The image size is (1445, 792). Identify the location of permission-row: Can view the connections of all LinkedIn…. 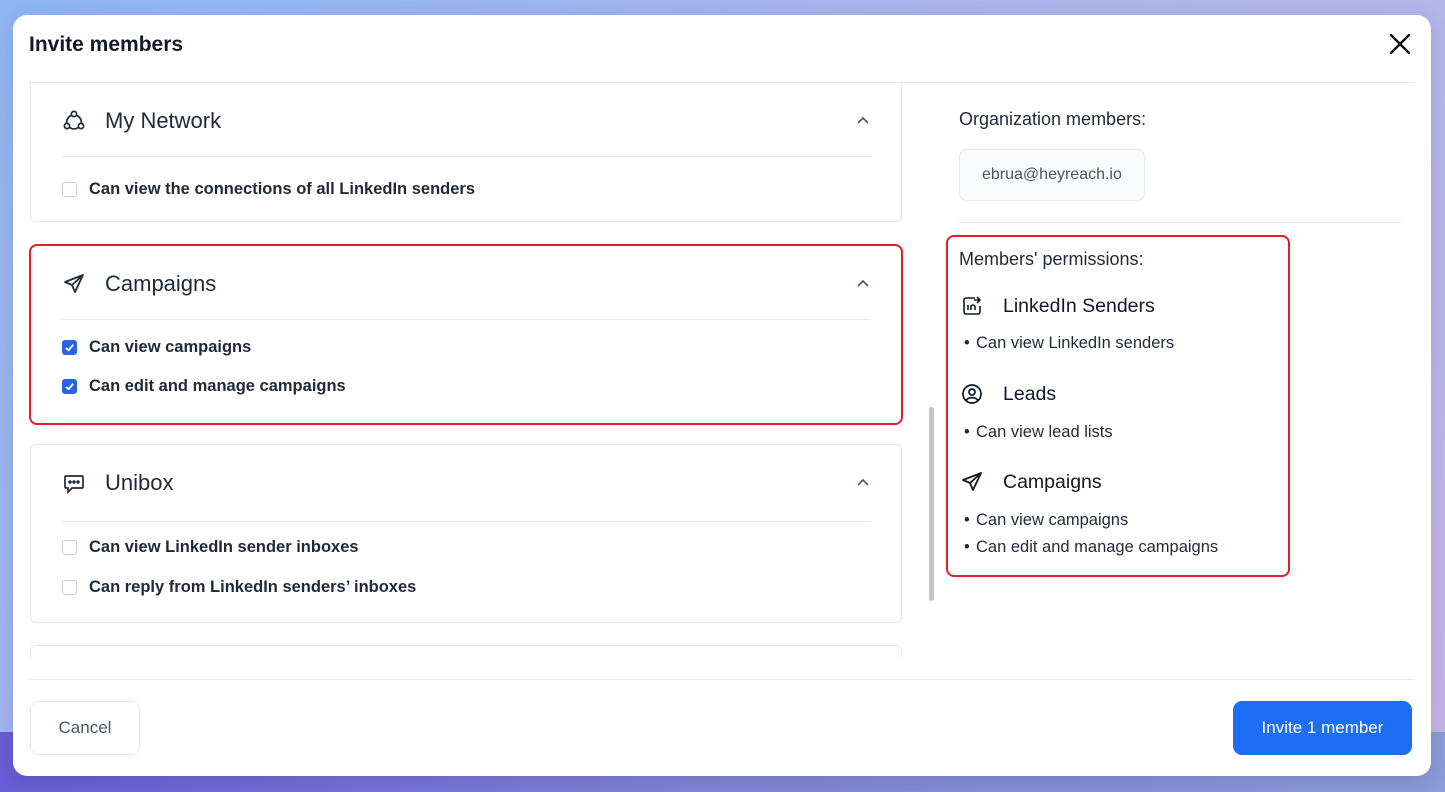
(268, 189).